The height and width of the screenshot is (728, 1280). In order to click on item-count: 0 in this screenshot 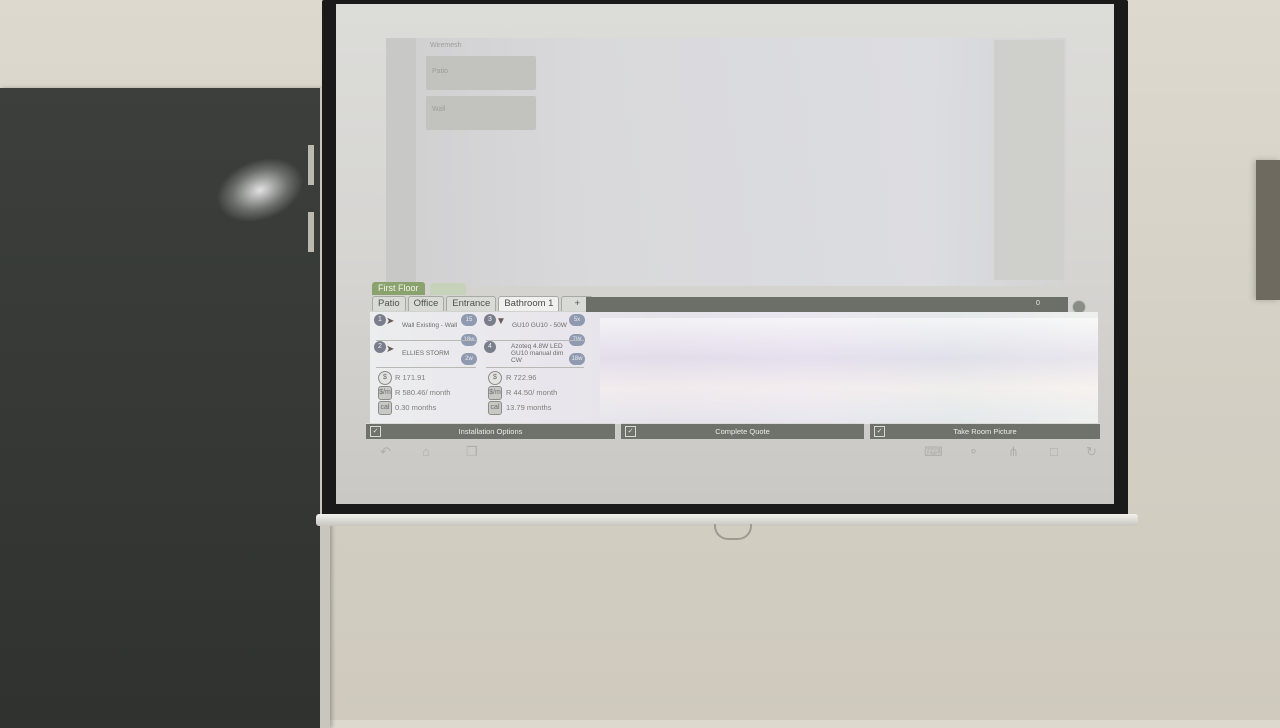, I will do `click(1038, 303)`.